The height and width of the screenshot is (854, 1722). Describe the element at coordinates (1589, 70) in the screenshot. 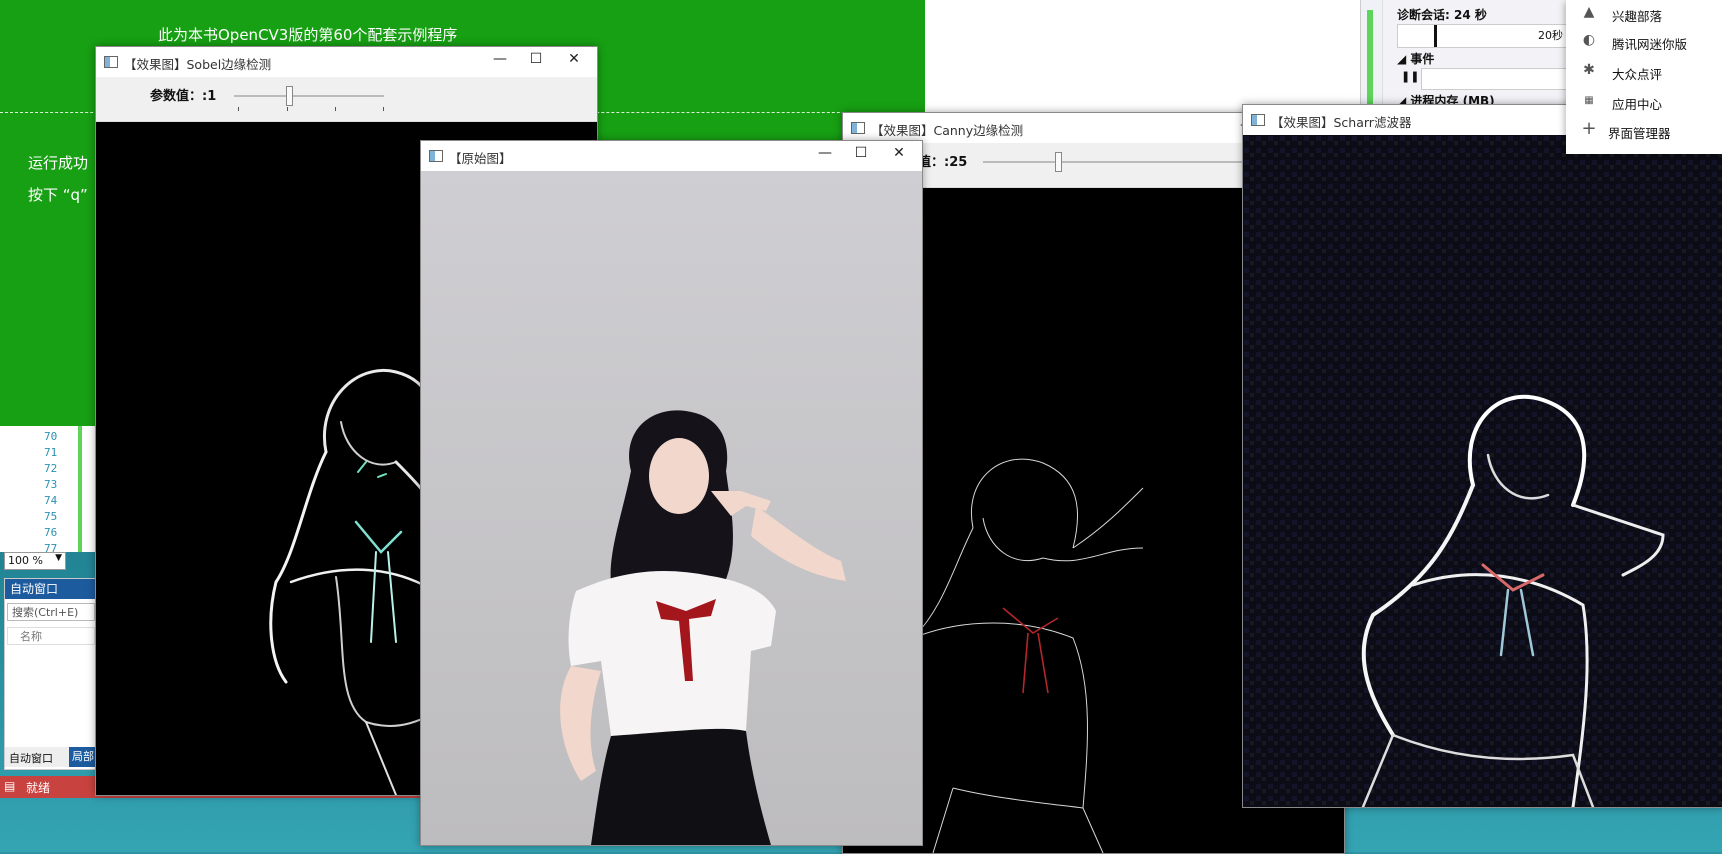

I see `review-icon: ✱` at that location.